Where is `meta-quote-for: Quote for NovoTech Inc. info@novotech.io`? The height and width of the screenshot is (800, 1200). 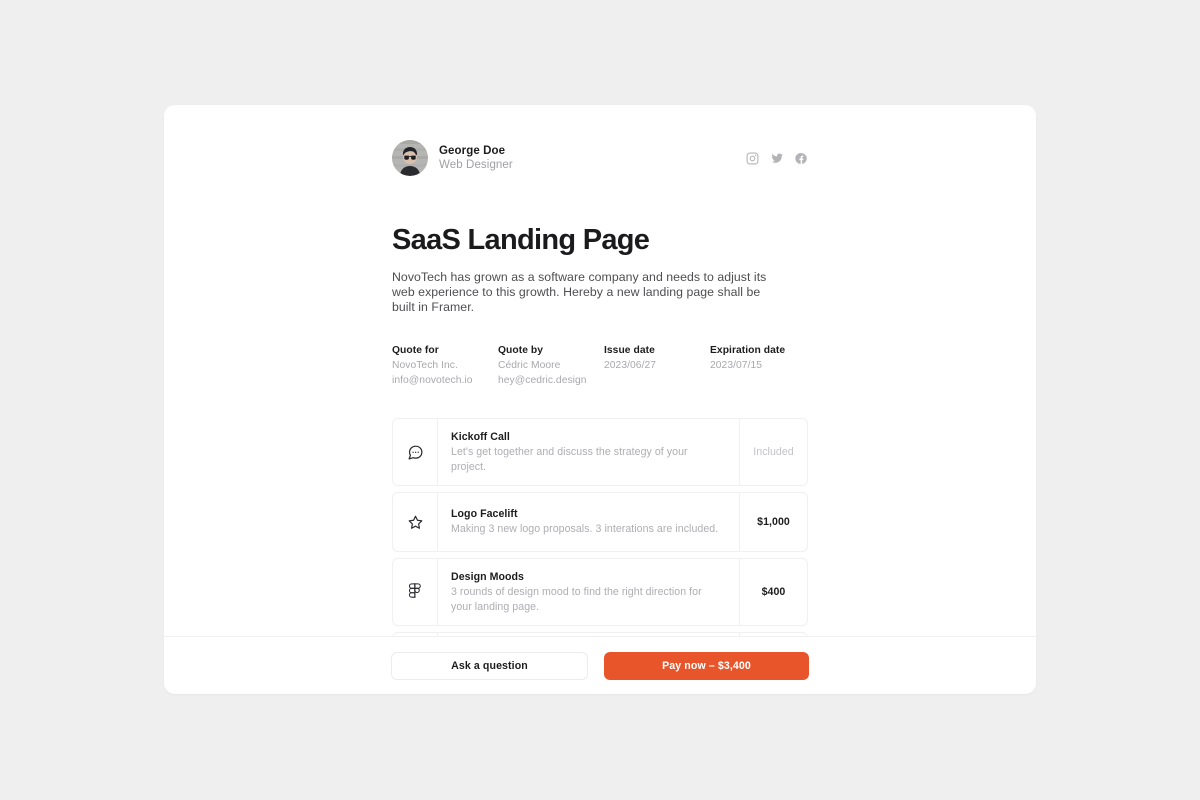 meta-quote-for: Quote for NovoTech Inc. info@novotech.io is located at coordinates (445, 365).